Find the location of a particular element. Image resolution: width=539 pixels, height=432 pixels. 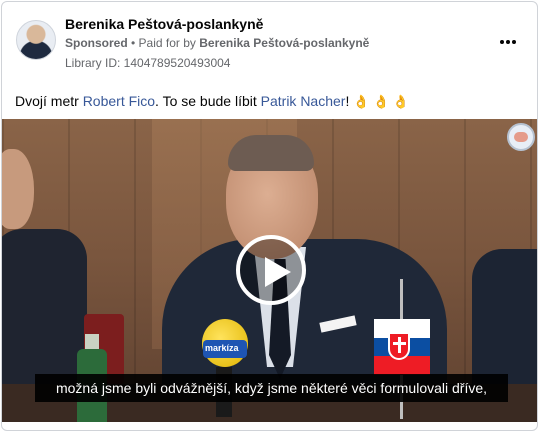

mention-patrik-nacher: Patrik Nacher is located at coordinates (303, 101).